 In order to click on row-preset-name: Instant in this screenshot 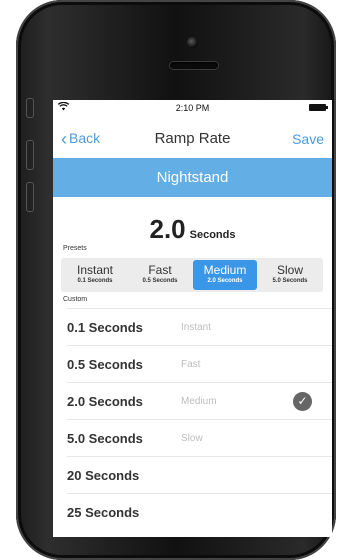, I will do `click(196, 327)`.